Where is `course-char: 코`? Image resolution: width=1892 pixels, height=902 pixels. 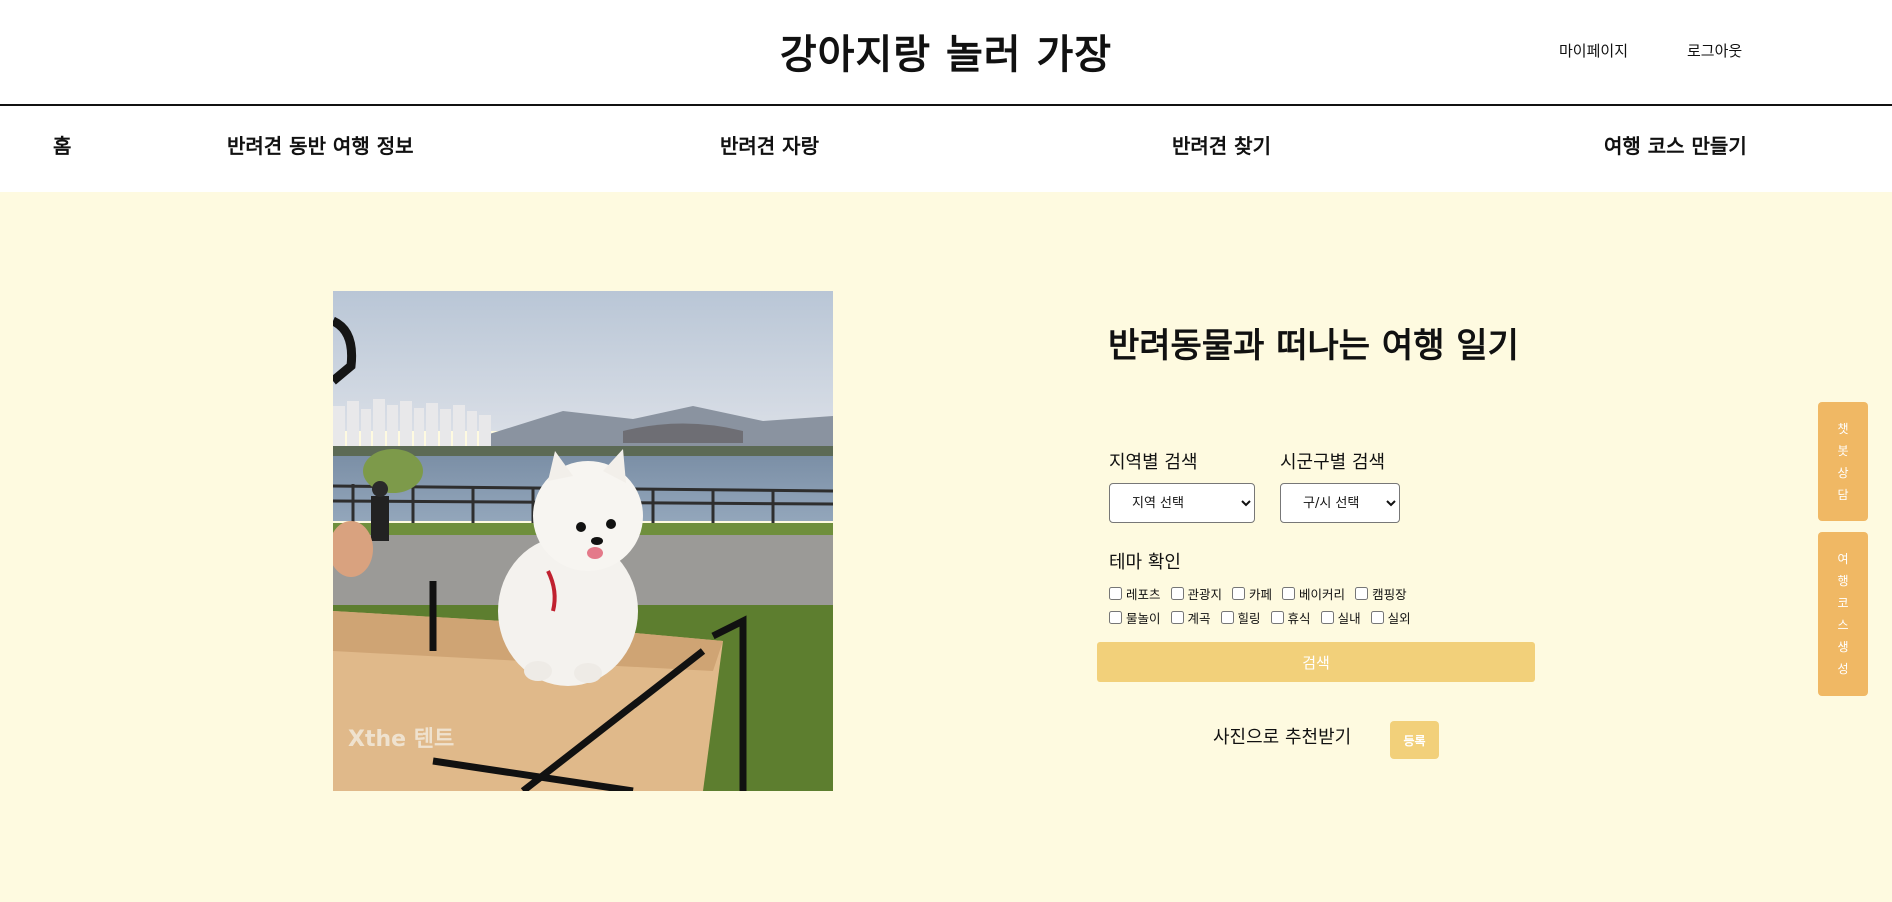
course-char: 코 is located at coordinates (1843, 603).